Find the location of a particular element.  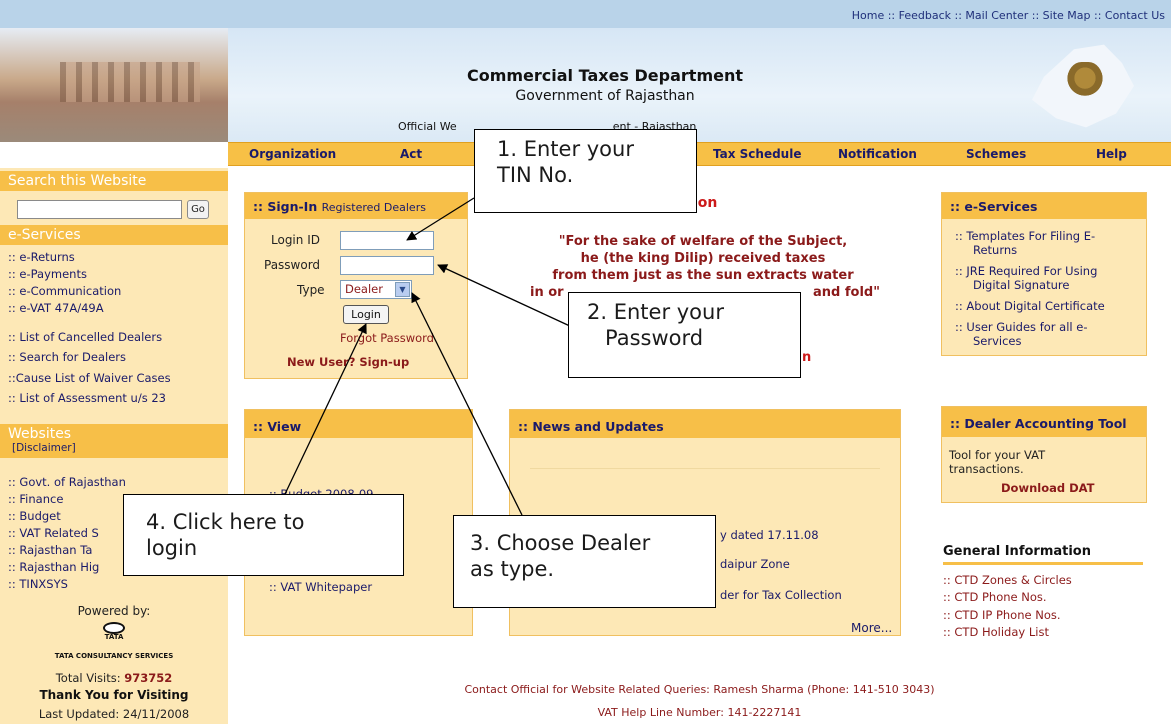

callout-enter-tin: 1. Enter your TIN No. is located at coordinates (585, 171).